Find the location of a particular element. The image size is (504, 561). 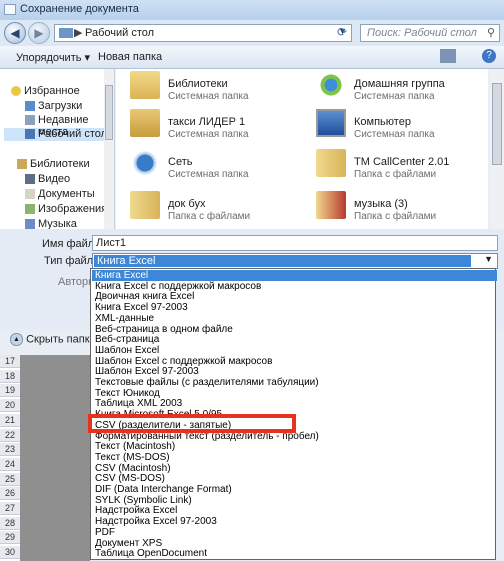

file-list-scrollbar is located at coordinates (497, 149).